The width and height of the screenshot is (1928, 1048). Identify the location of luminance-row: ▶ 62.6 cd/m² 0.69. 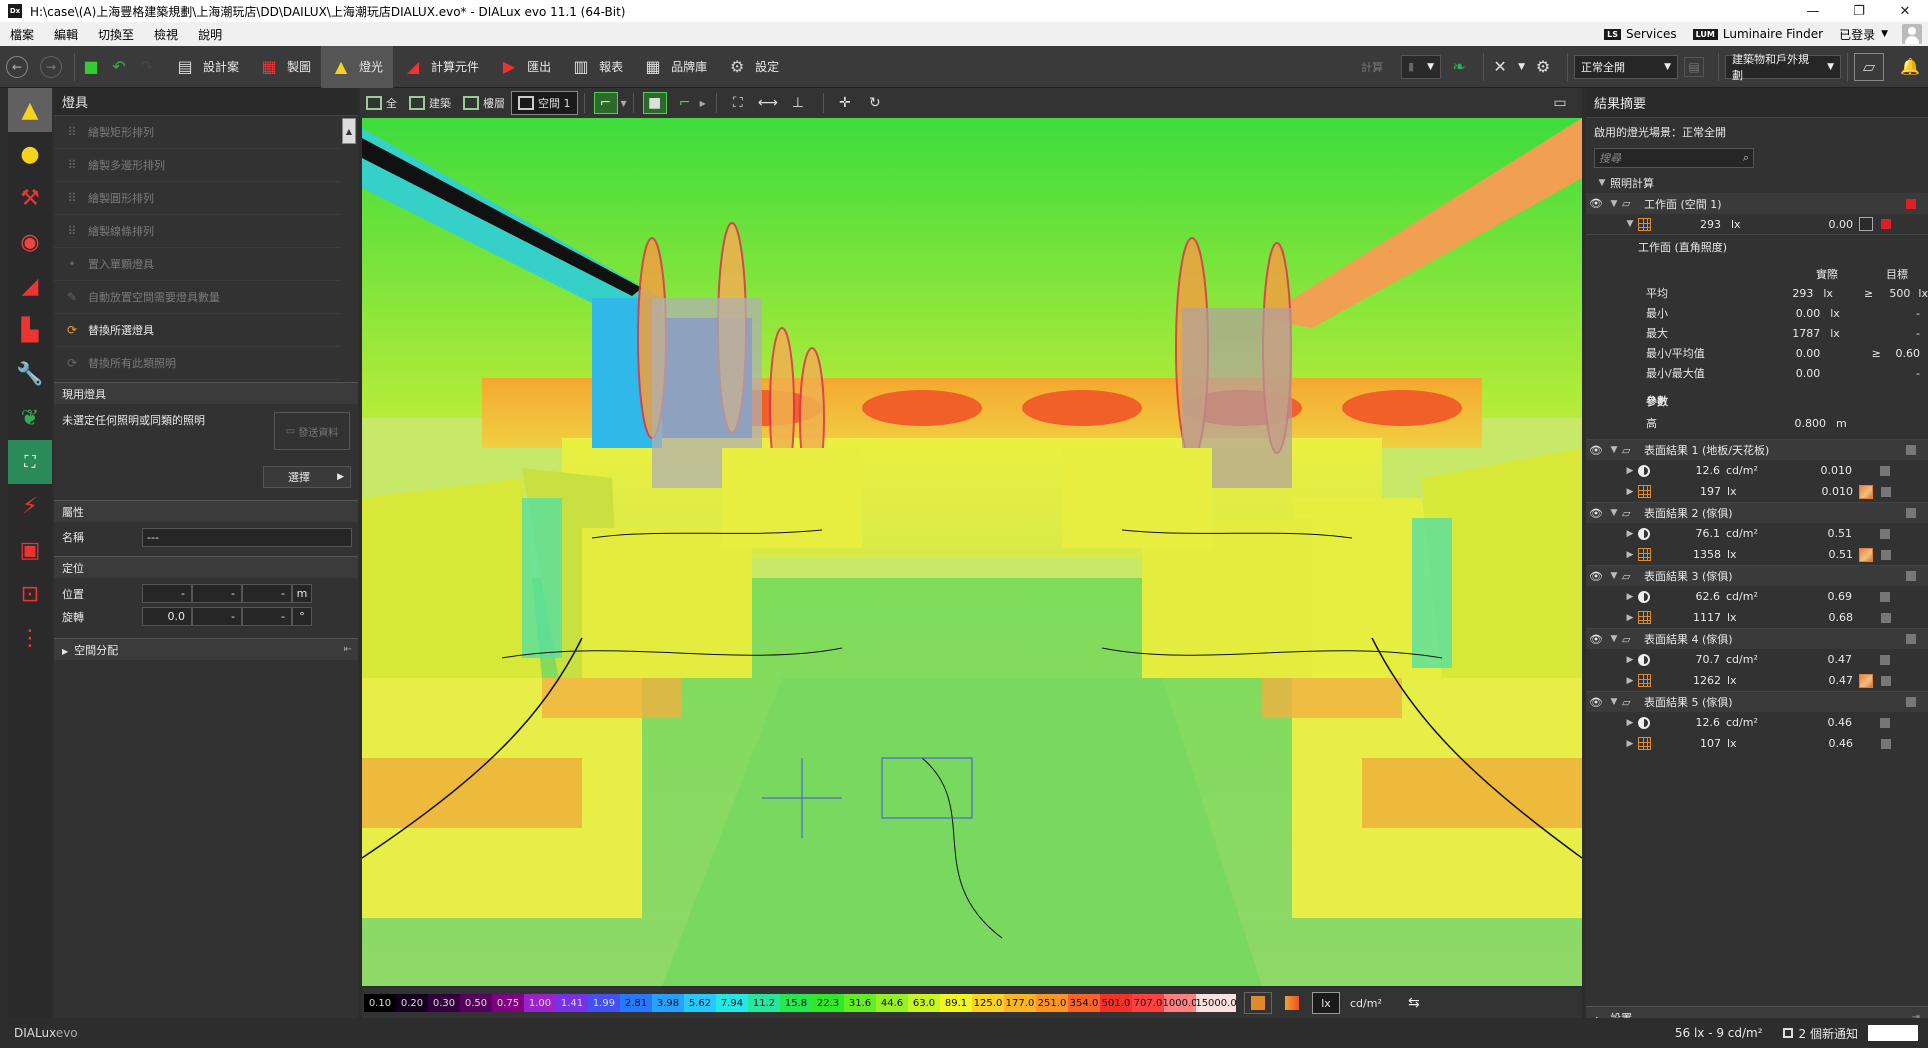
(1757, 596).